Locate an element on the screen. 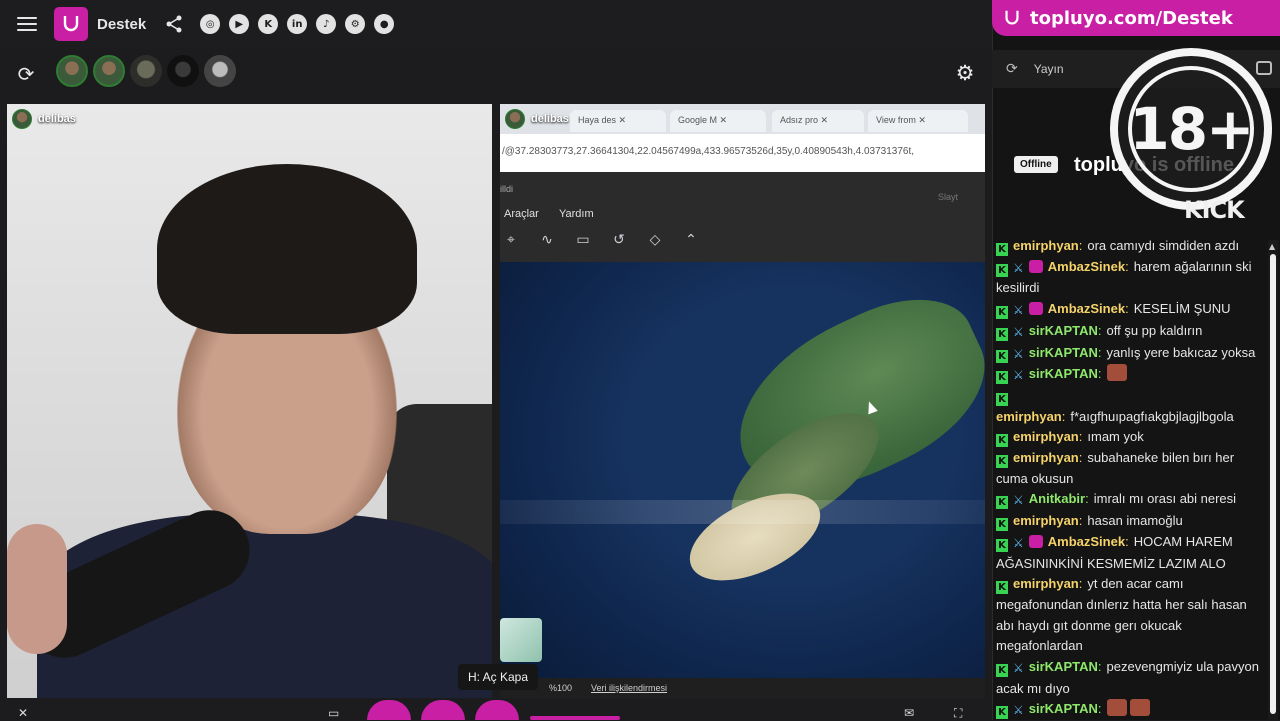 The image size is (1280, 721). promo-banner: topluyo.com/Destek is located at coordinates (1136, 18).